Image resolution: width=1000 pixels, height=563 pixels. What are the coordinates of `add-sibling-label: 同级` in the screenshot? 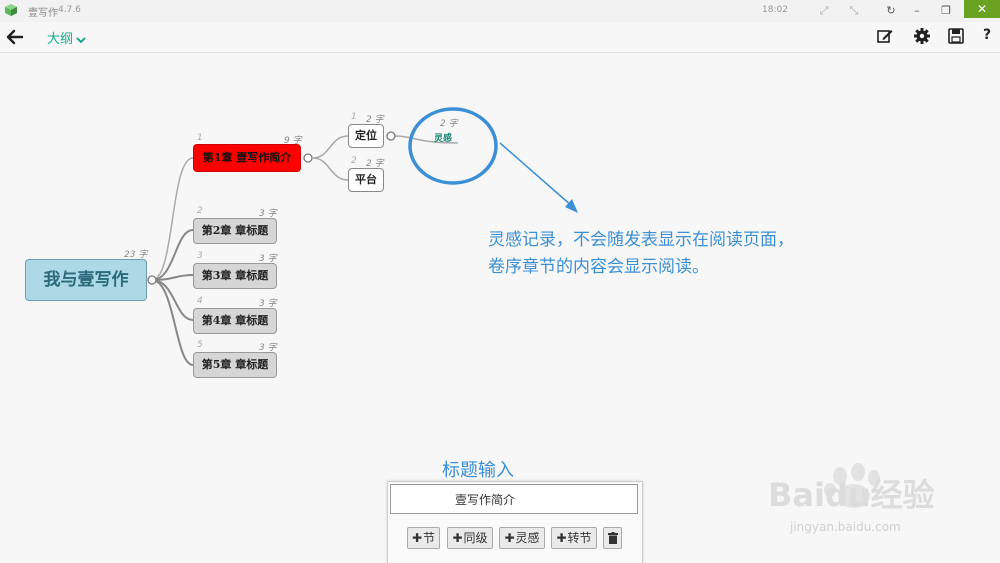 It's located at (475, 538).